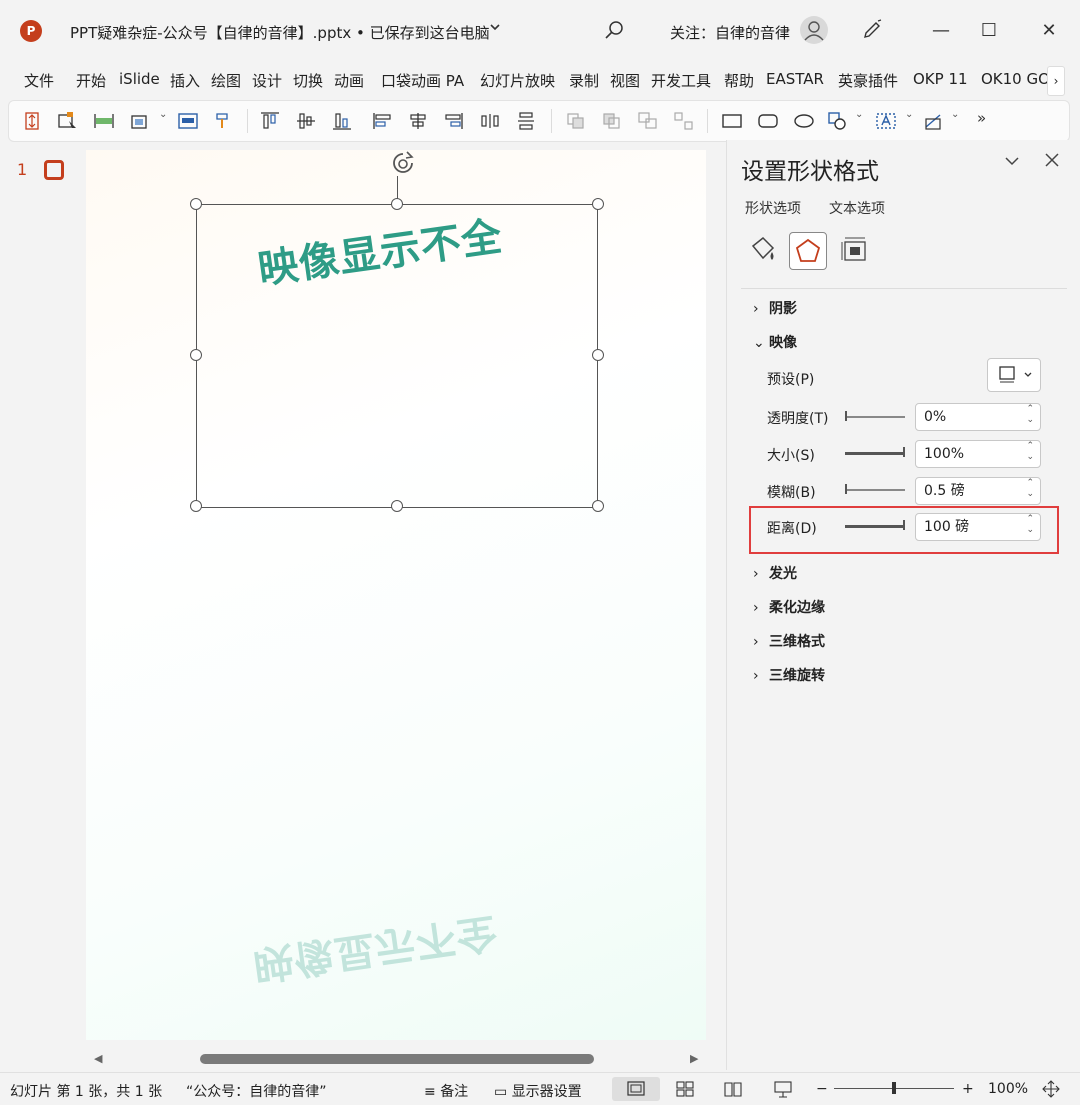  What do you see at coordinates (422, 80) in the screenshot?
I see `menu-pocket-animation: 口袋动画 PA` at bounding box center [422, 80].